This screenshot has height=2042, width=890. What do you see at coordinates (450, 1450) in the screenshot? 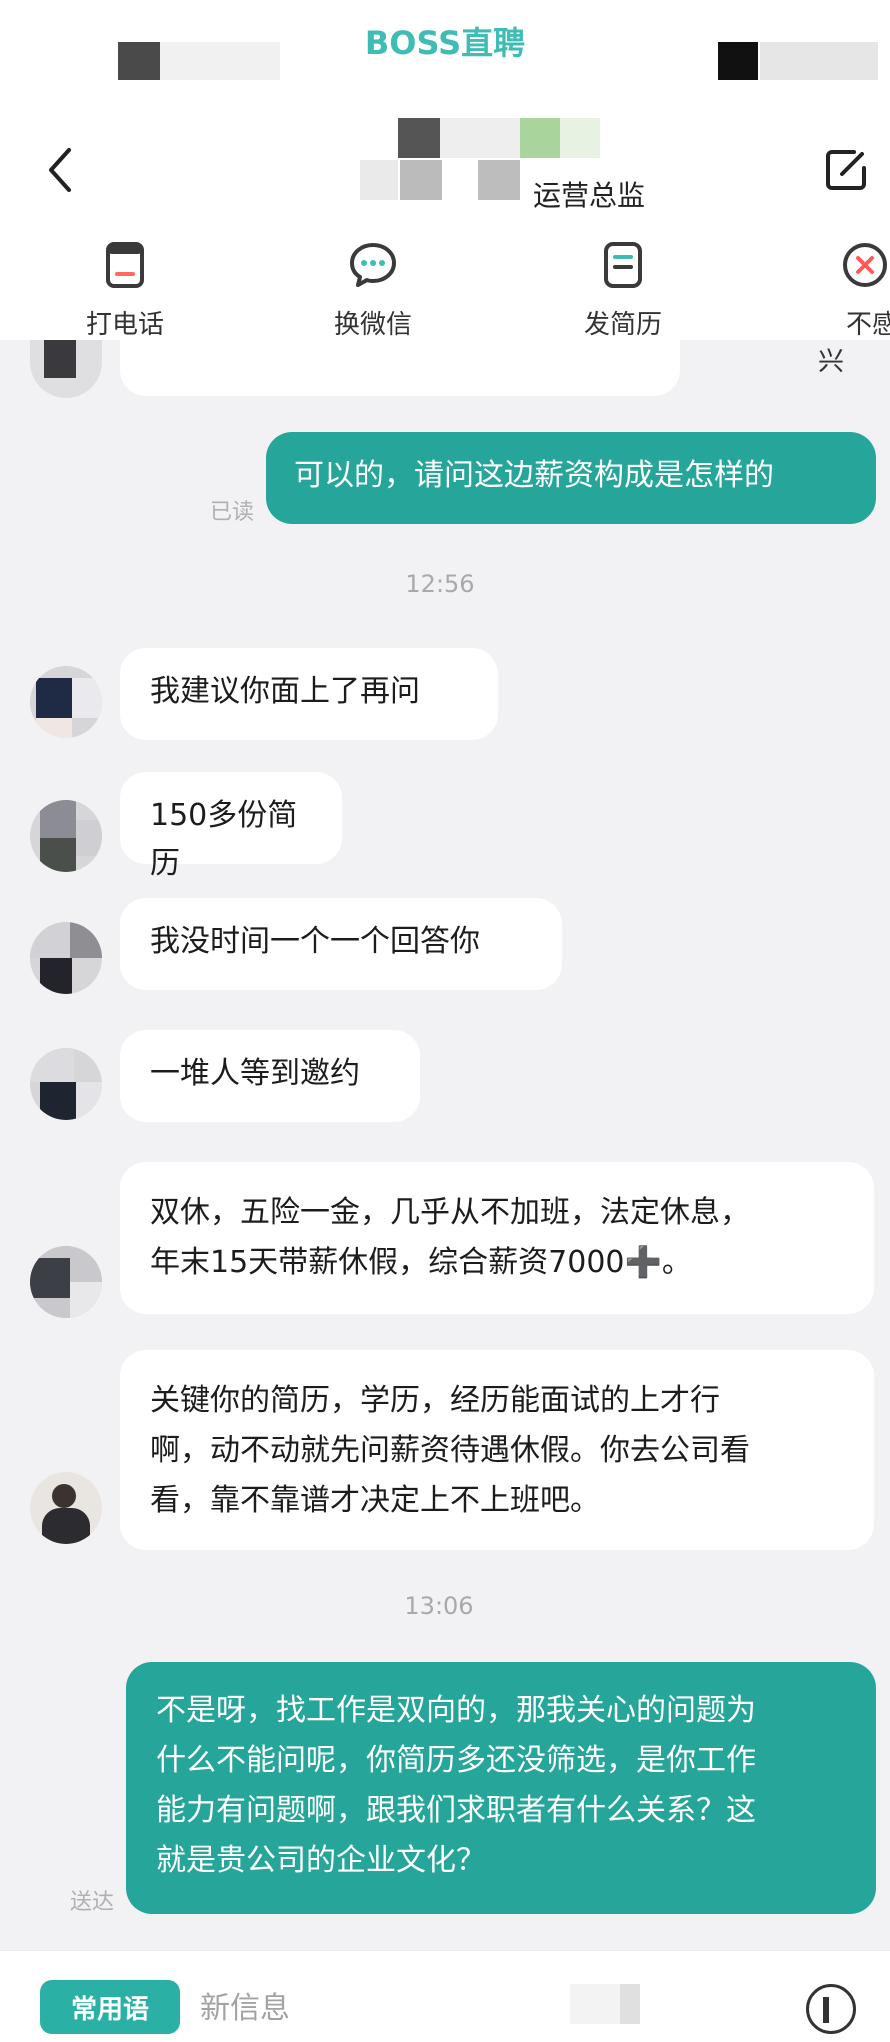
I see `message-text-line: 啊，动不动就先问薪资待遇休假。你去公司看` at bounding box center [450, 1450].